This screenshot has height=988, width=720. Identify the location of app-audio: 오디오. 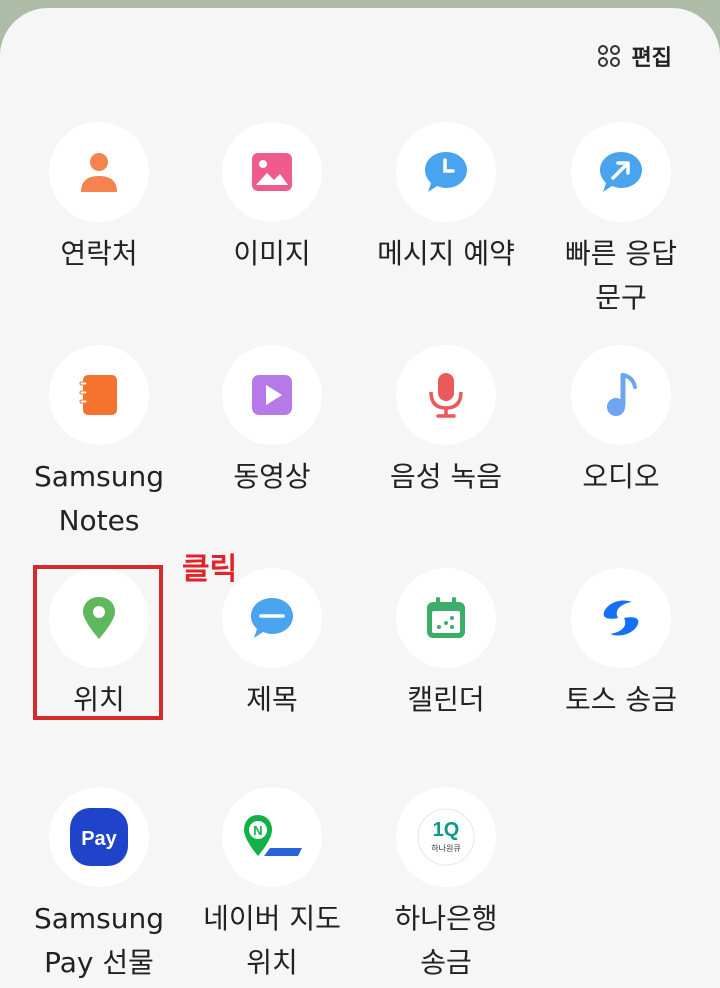
(621, 422).